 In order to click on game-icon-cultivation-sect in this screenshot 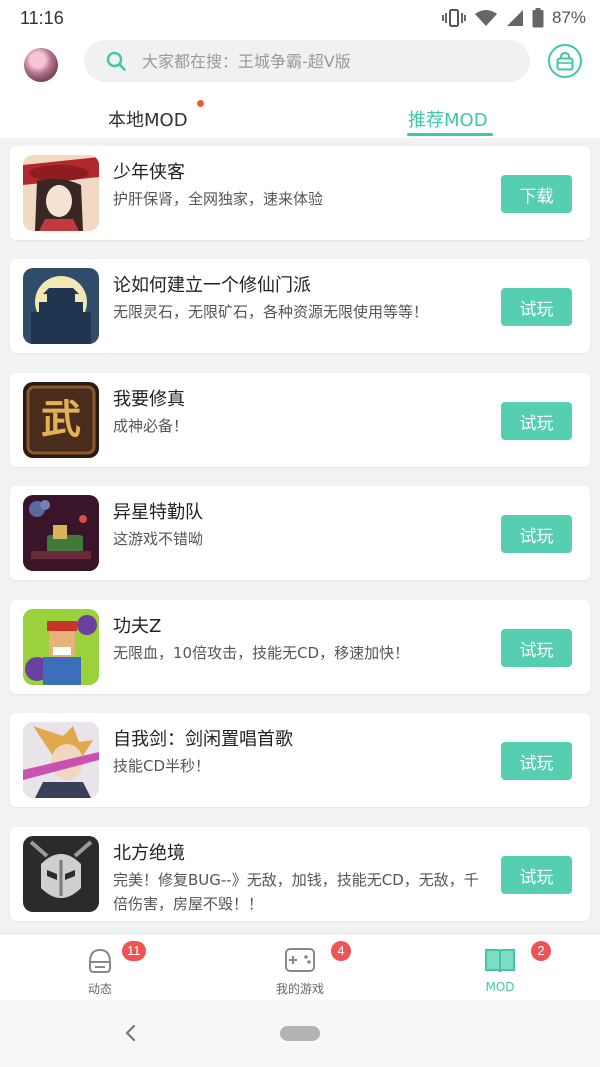, I will do `click(61, 306)`.